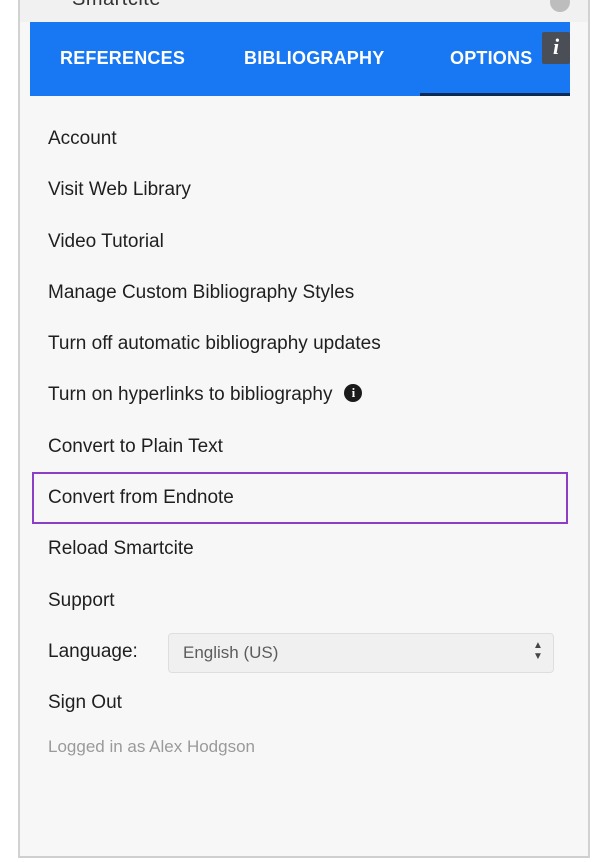 Image resolution: width=595 pixels, height=862 pixels. Describe the element at coordinates (190, 395) in the screenshot. I see `menu-item-label: Turn on hyperlinks to bibliography` at that location.